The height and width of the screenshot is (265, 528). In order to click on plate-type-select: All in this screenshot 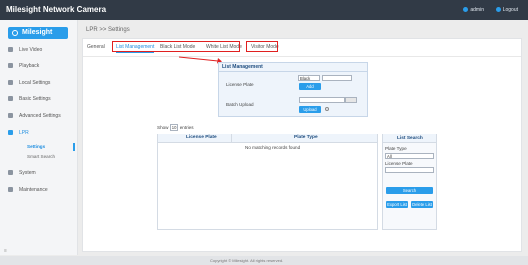, I will do `click(409, 156)`.